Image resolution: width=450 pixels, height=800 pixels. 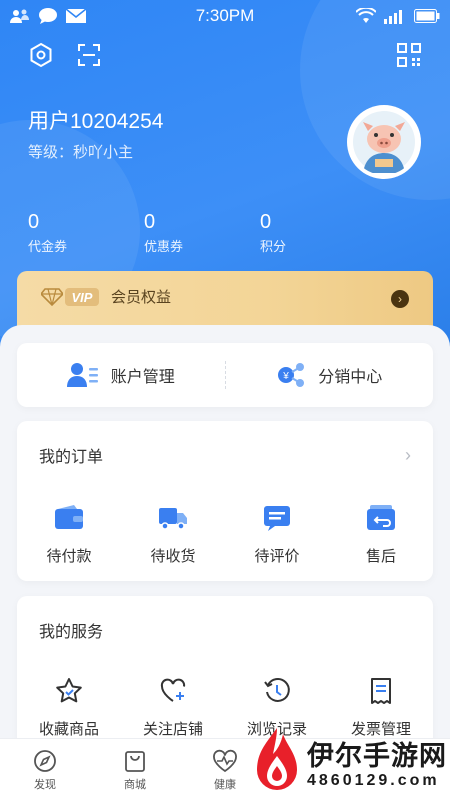 I want to click on site-watermark: 伊尔手游网 4860129.com, so click(x=347, y=763).